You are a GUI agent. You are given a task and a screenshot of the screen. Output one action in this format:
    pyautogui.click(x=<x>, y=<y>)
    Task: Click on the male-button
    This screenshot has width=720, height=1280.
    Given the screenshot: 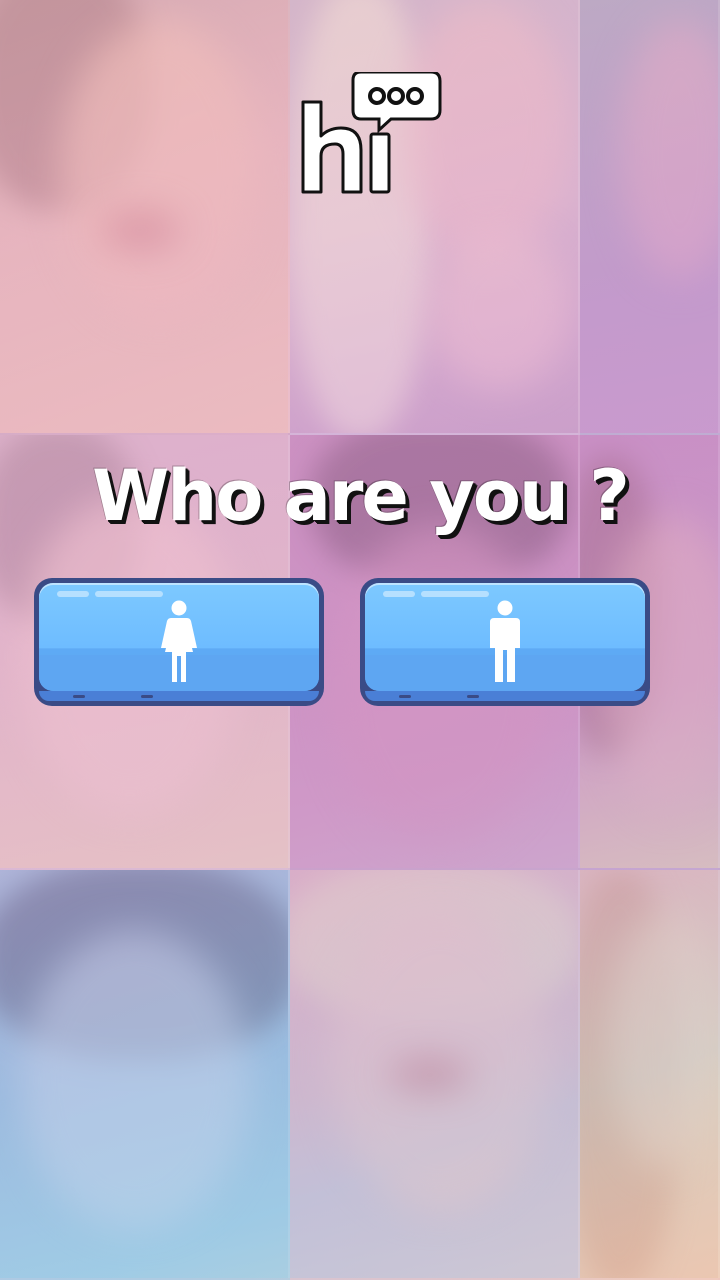 What is the action you would take?
    pyautogui.click(x=505, y=642)
    